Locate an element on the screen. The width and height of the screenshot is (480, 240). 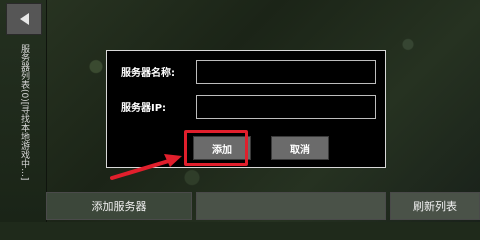
server-list-title: 服务器列表(0)[寻找本地游戏中...] is located at coordinates (24, 112).